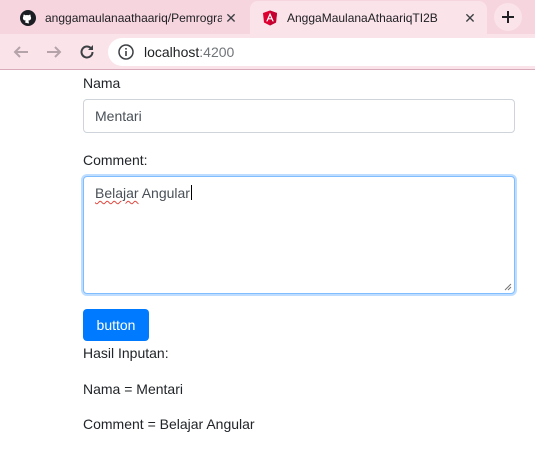 The width and height of the screenshot is (535, 458). Describe the element at coordinates (299, 116) in the screenshot. I see `name-input: Mentari` at that location.